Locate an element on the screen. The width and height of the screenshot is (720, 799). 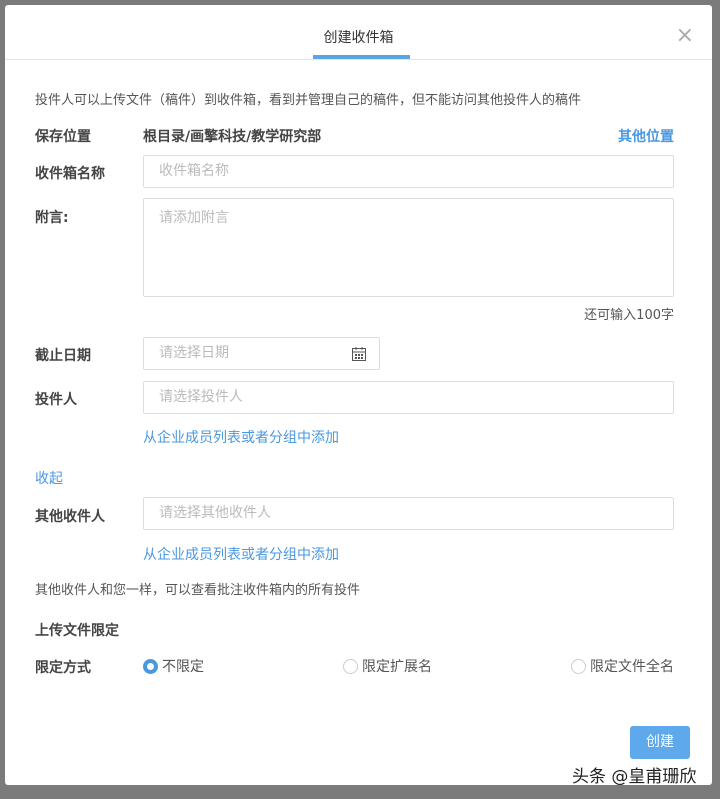
recipients-hint: 其他收件人和您一样，可以查看批注收件箱内的所有投件 is located at coordinates (198, 590).